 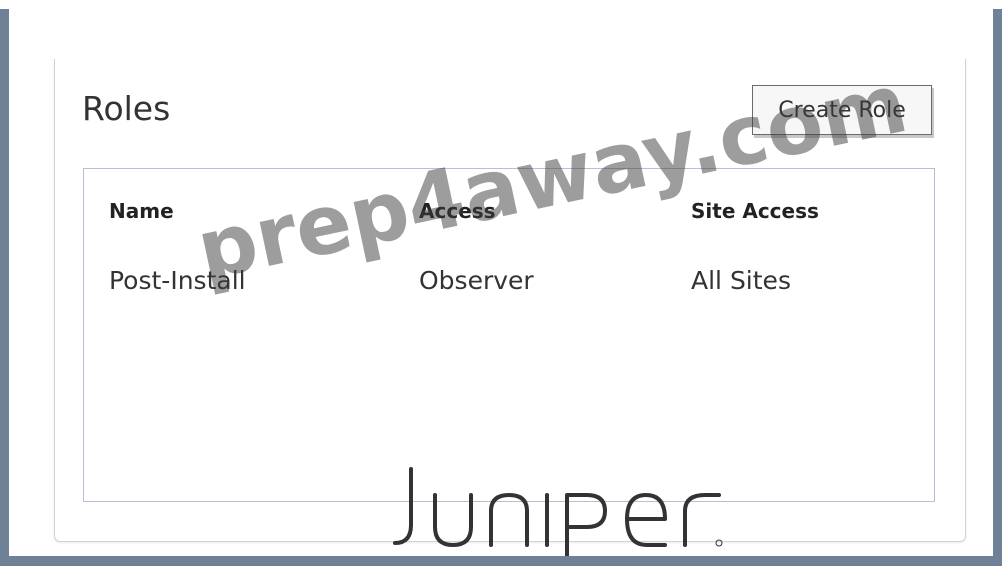 I want to click on page-title: Roles, so click(x=126, y=108).